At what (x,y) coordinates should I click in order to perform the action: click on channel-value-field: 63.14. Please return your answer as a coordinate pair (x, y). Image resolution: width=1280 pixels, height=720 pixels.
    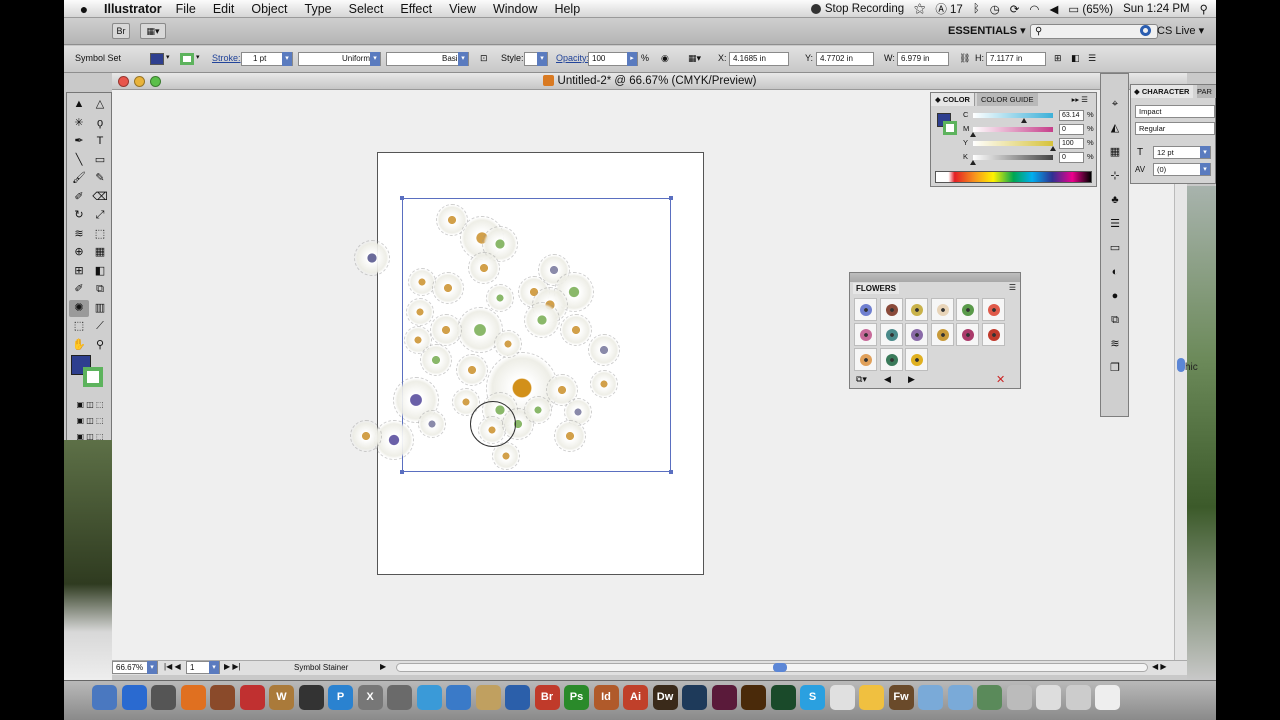
    Looking at the image, I should click on (1071, 115).